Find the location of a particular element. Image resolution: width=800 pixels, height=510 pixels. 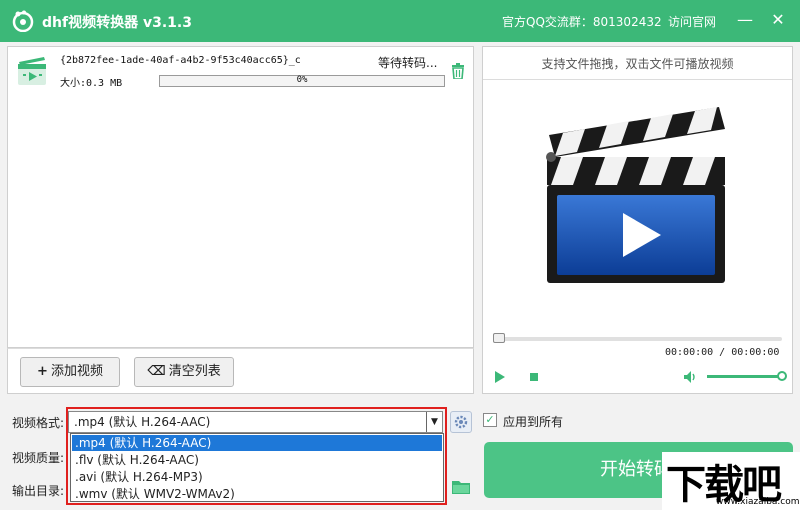

app-title: dhf视频转换器 v3.1.3 is located at coordinates (117, 23).